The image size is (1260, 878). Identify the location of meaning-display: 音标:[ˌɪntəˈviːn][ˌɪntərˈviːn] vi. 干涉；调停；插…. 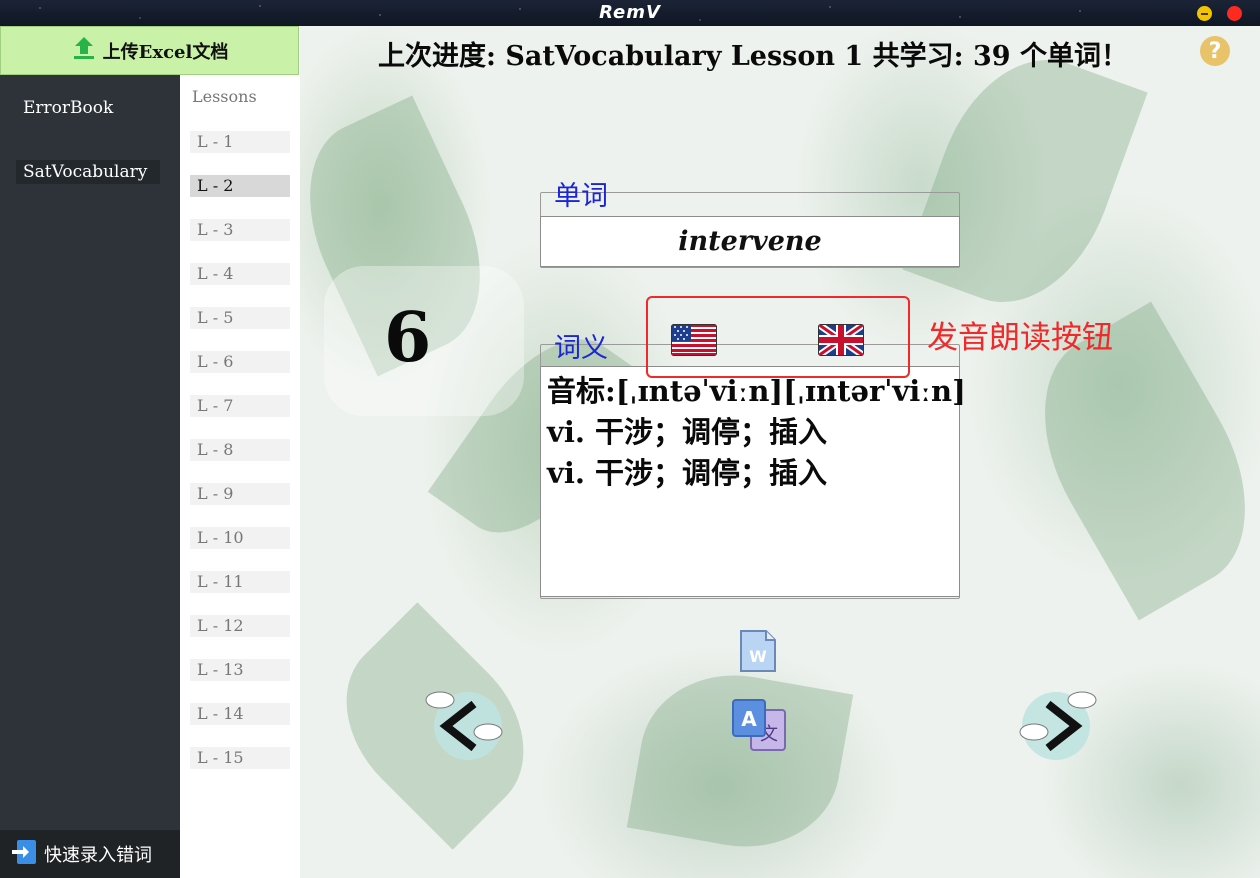
(753, 481).